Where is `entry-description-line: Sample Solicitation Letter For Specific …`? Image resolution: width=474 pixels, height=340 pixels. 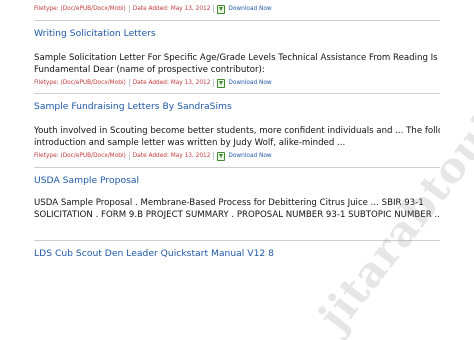
entry-description-line: Sample Solicitation Letter For Specific … is located at coordinates (236, 58).